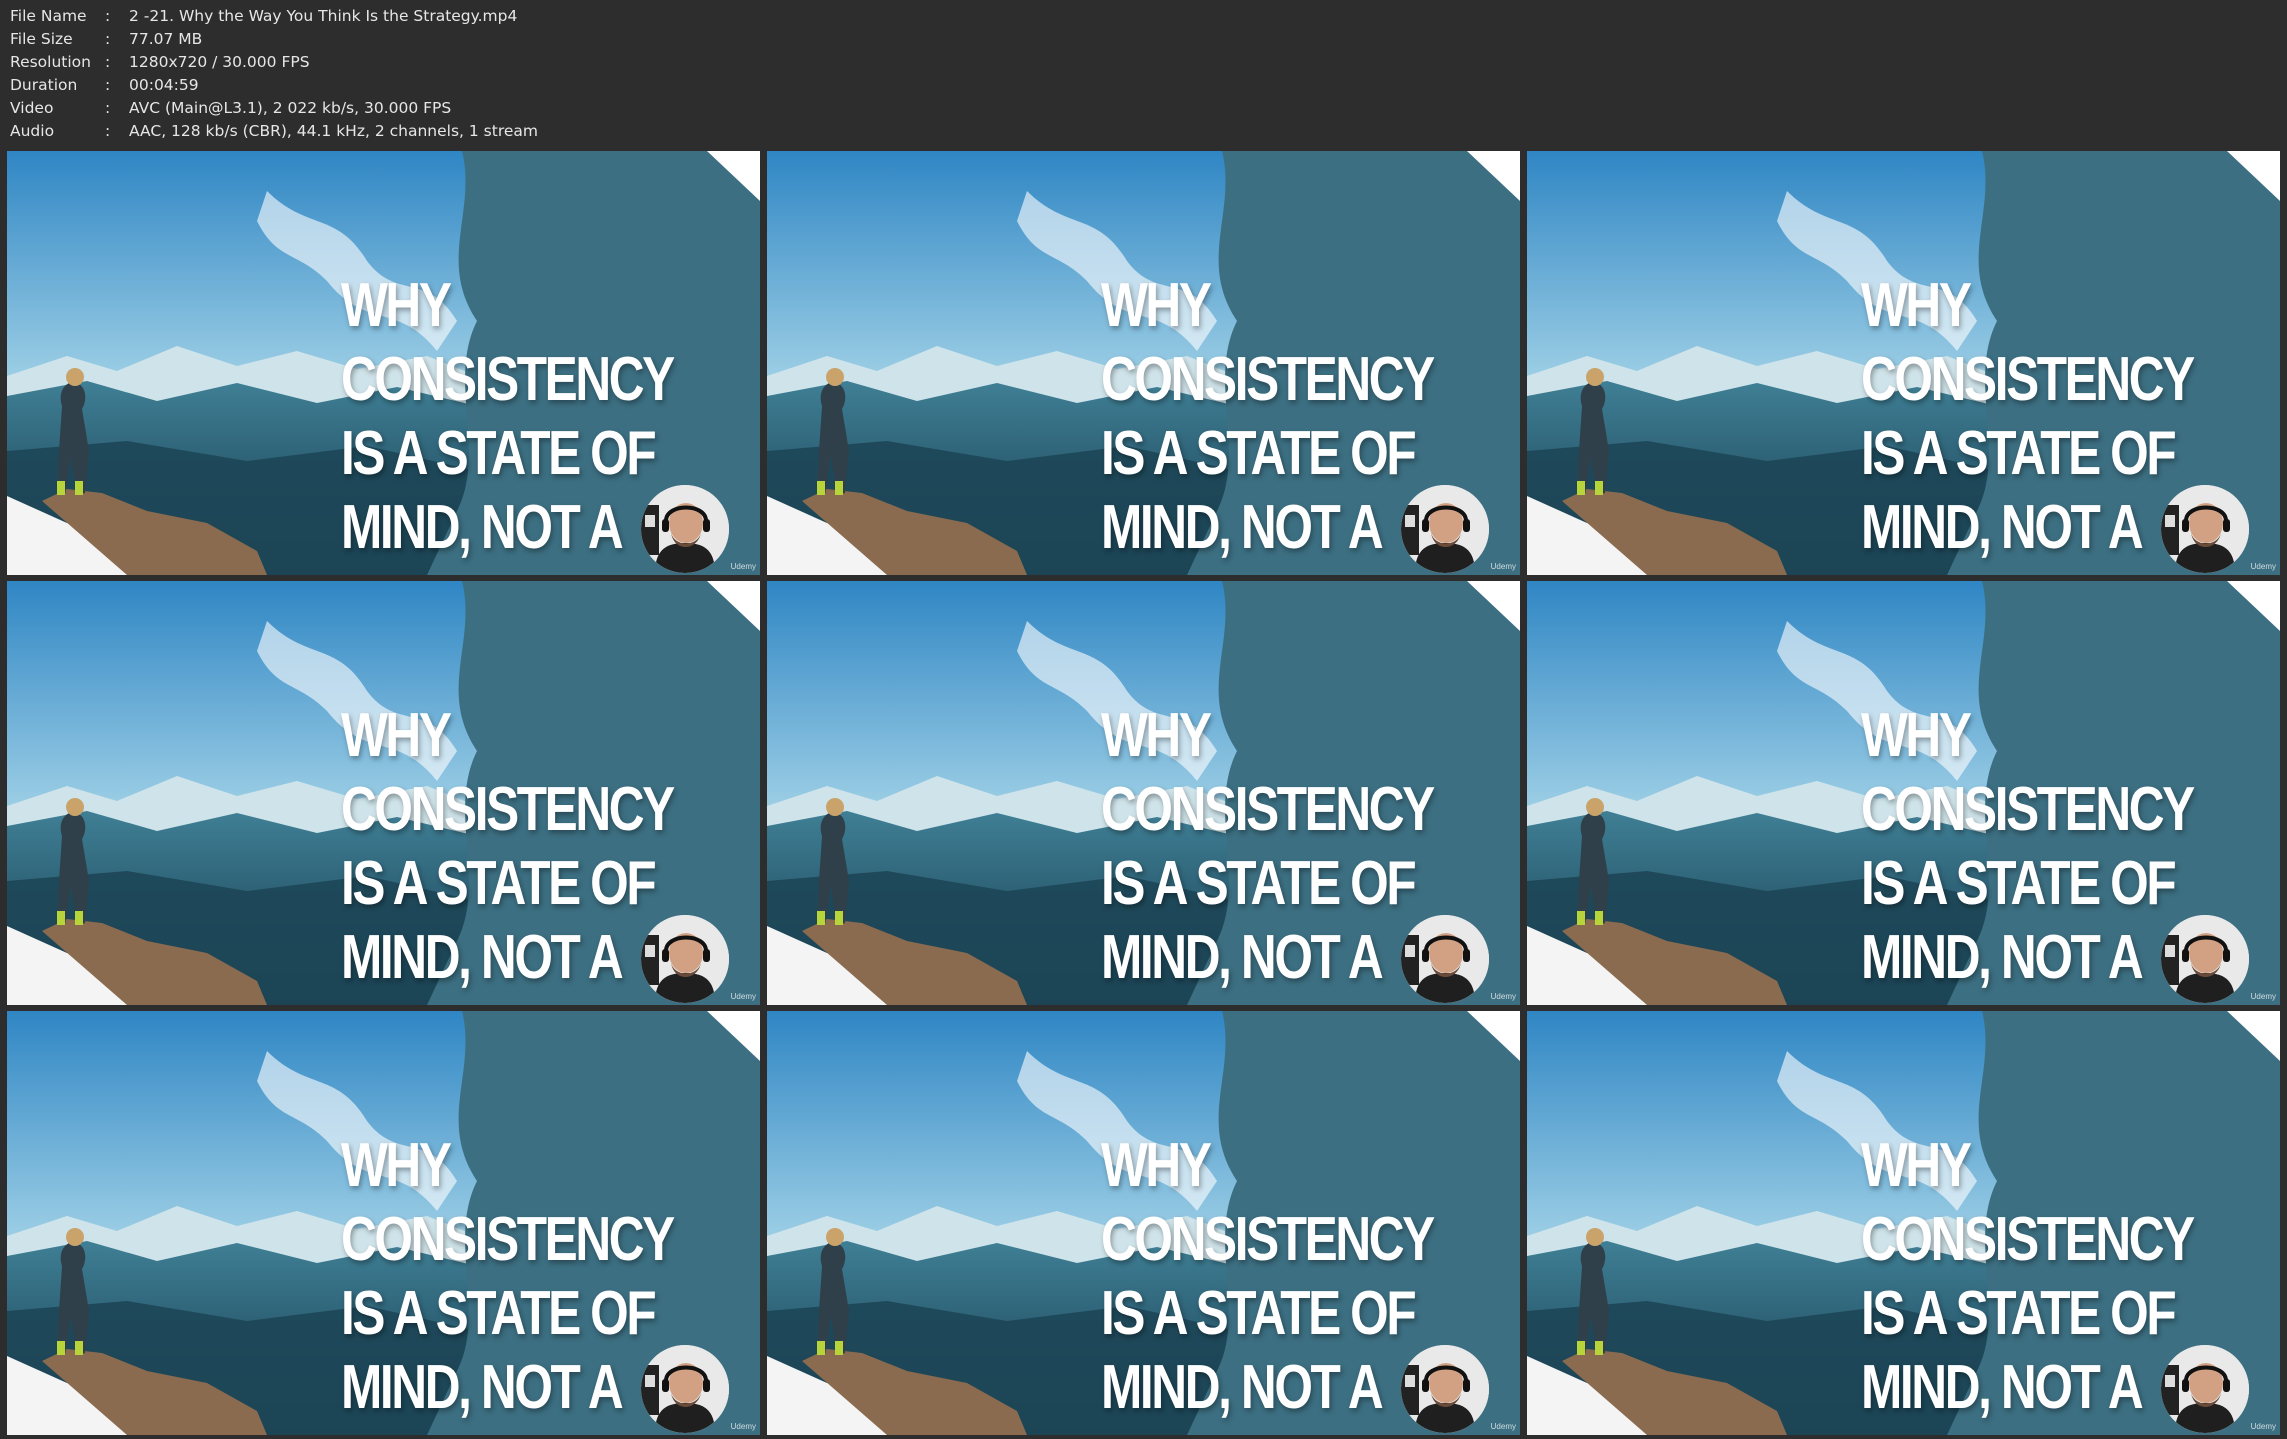 This screenshot has width=2287, height=1439. Describe the element at coordinates (50, 62) in the screenshot. I see `info-label: Resolution` at that location.